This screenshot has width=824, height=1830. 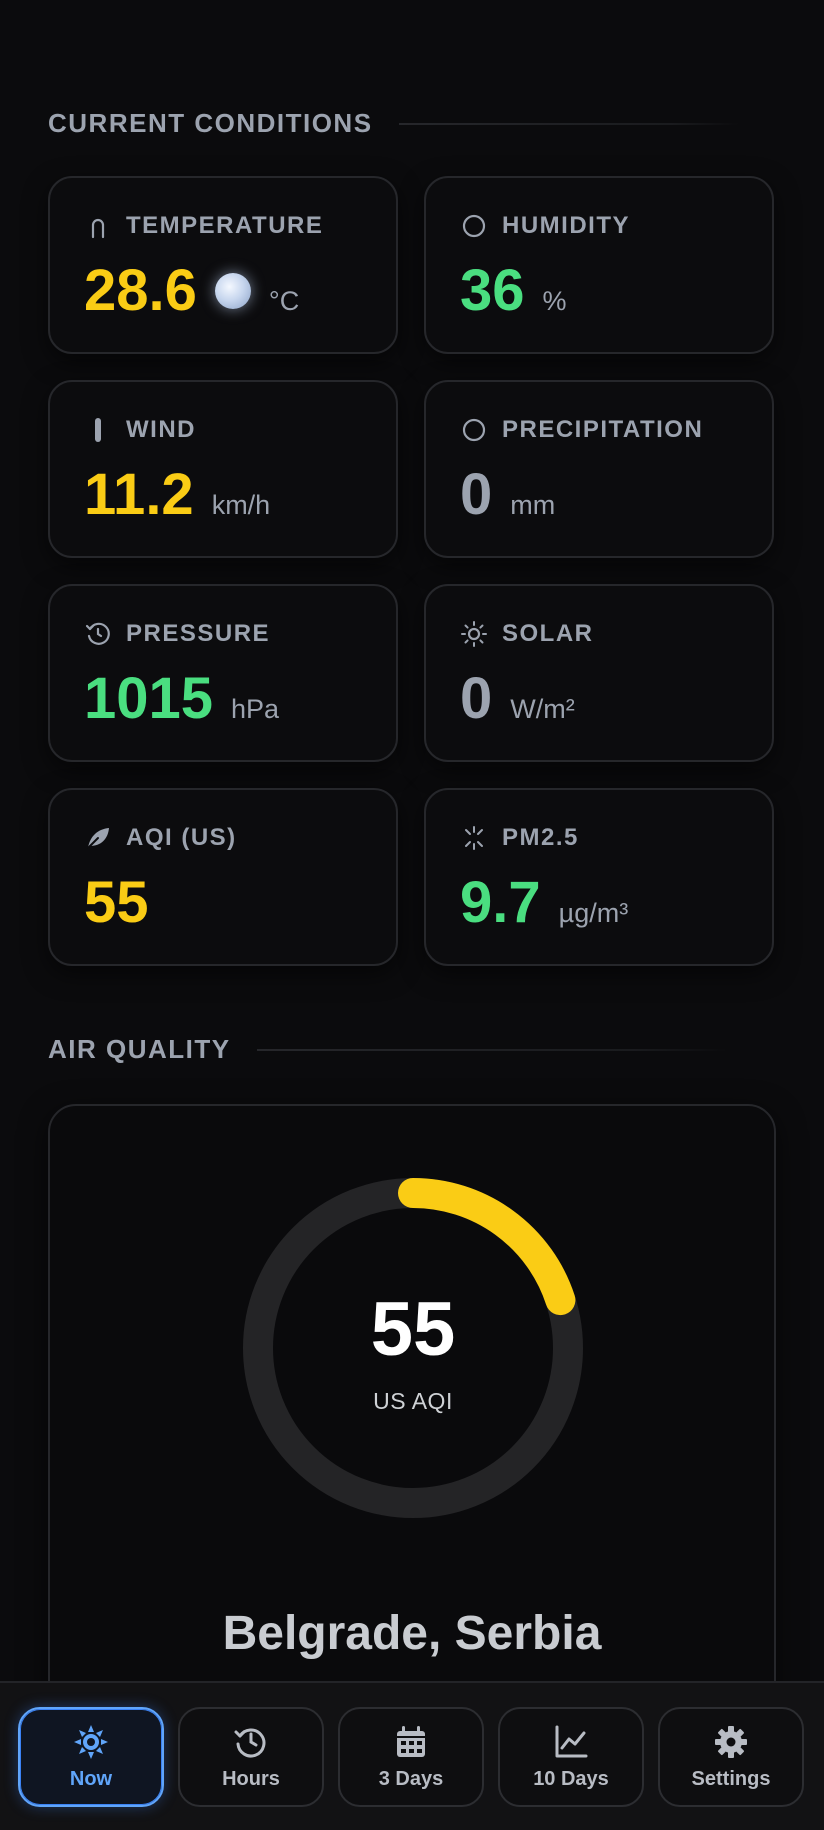 I want to click on moon-icon, so click(x=232, y=291).